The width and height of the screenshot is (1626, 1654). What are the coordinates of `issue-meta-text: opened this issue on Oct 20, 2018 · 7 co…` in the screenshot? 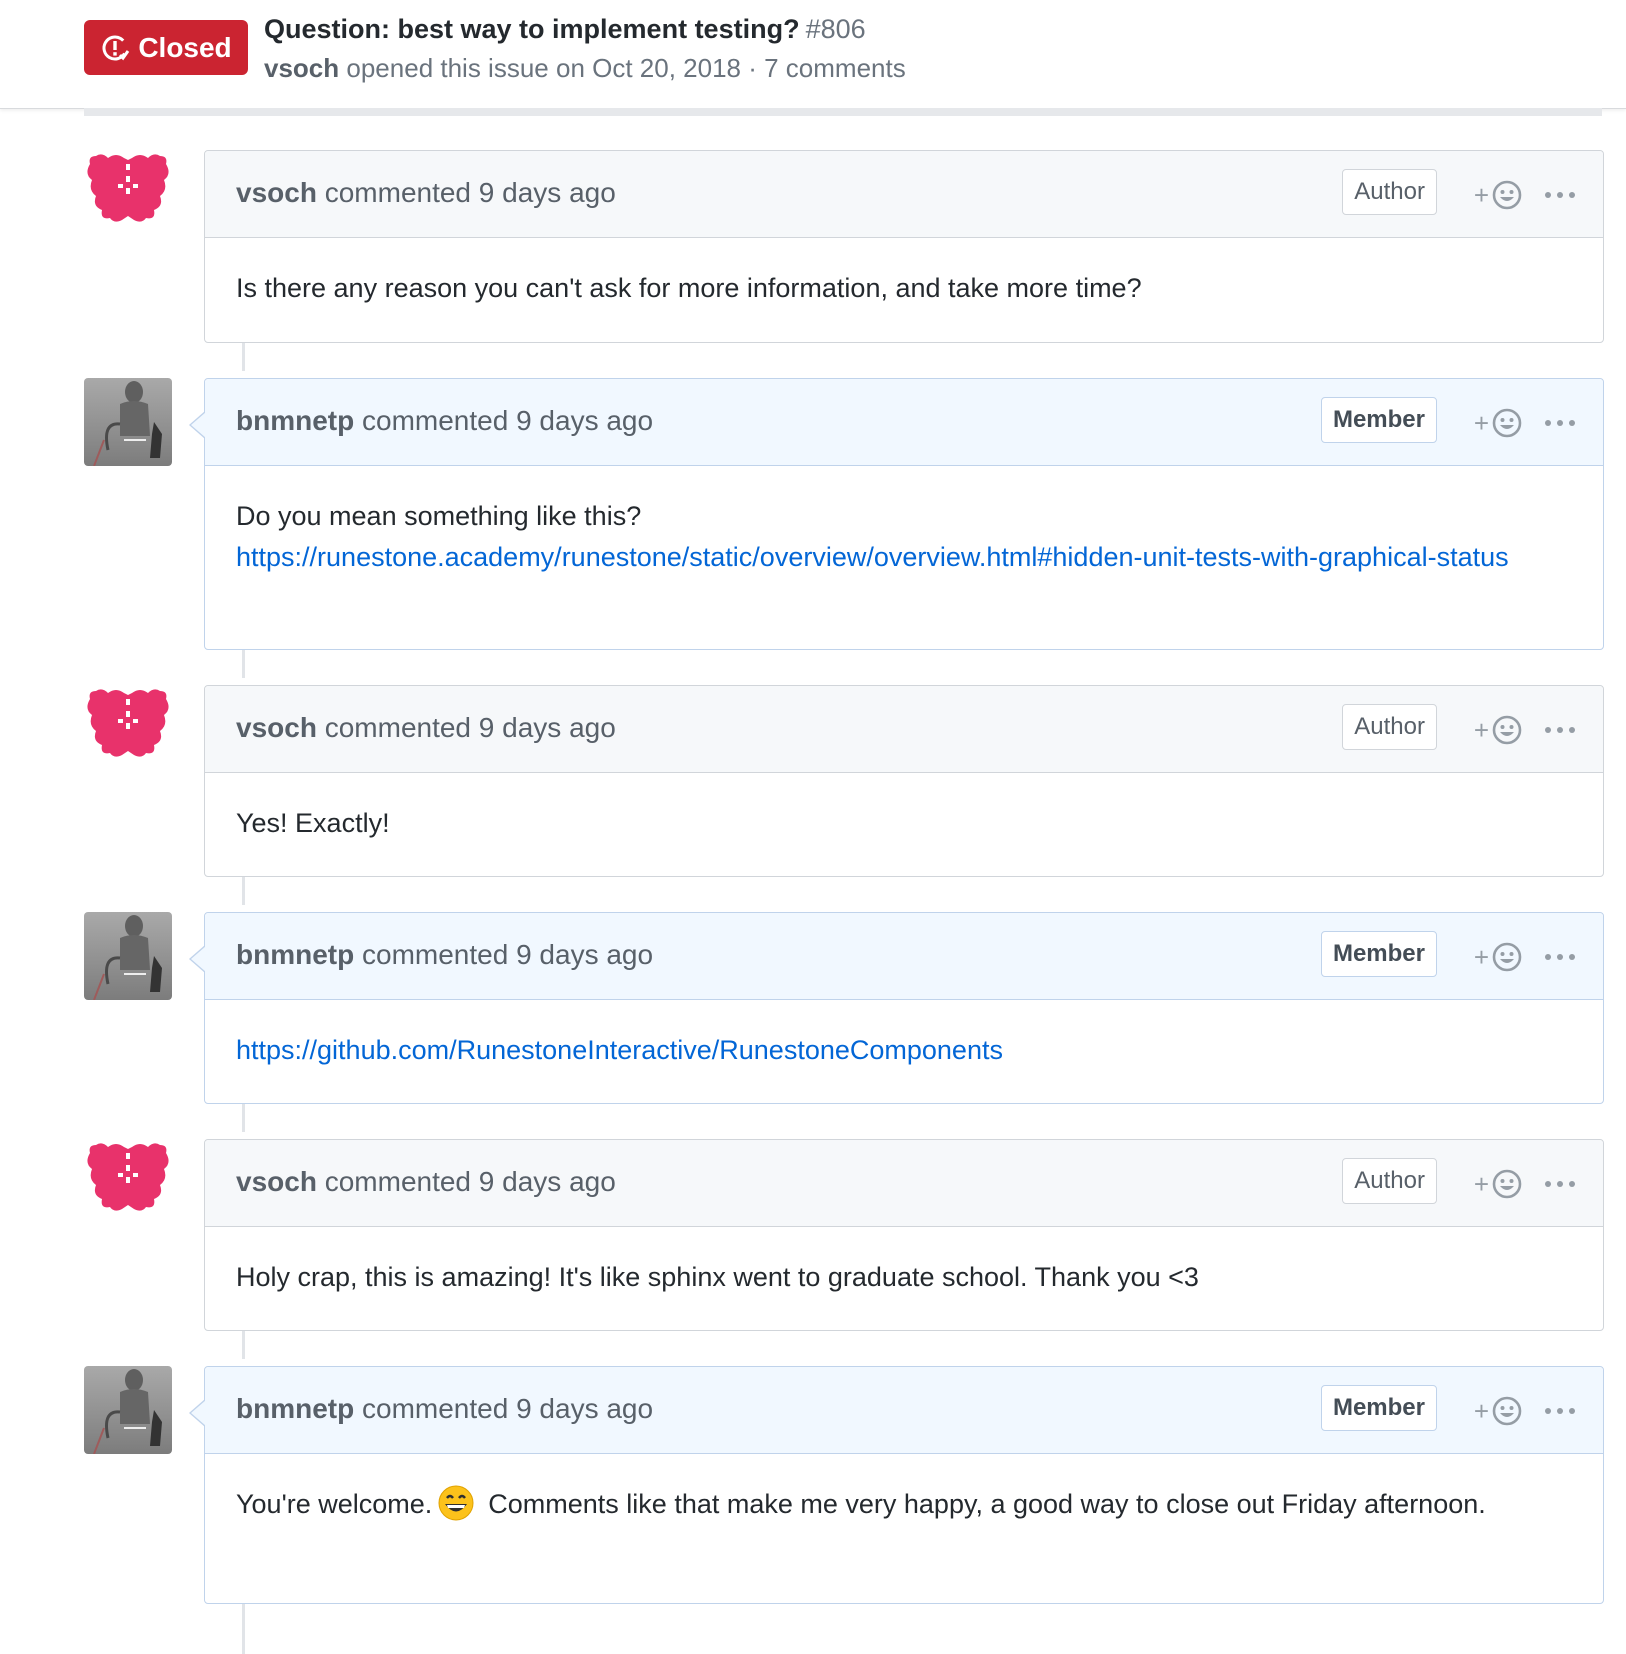 It's located at (626, 68).